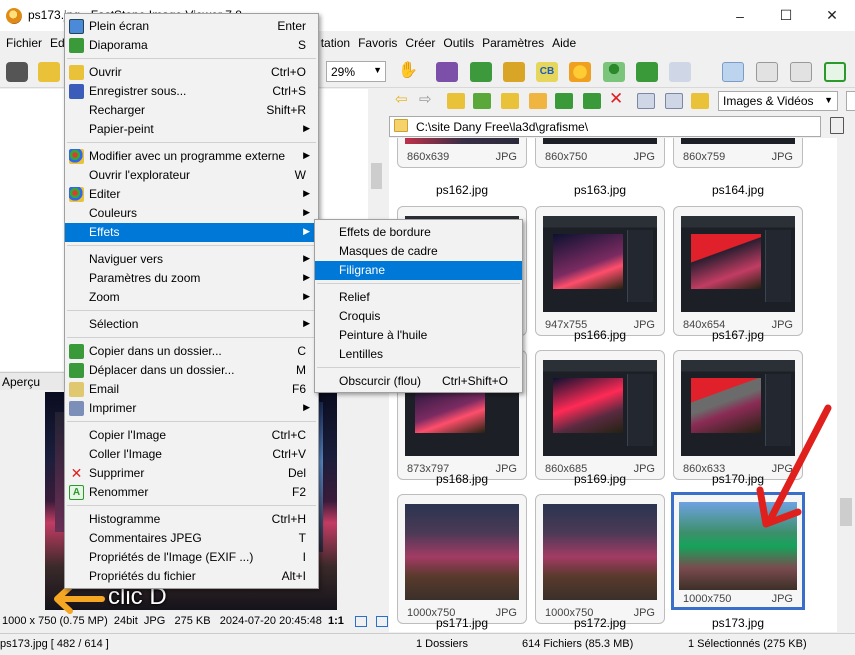 The image size is (855, 655). I want to click on thumbnail-ps166: 947x755 JPG, so click(600, 271).